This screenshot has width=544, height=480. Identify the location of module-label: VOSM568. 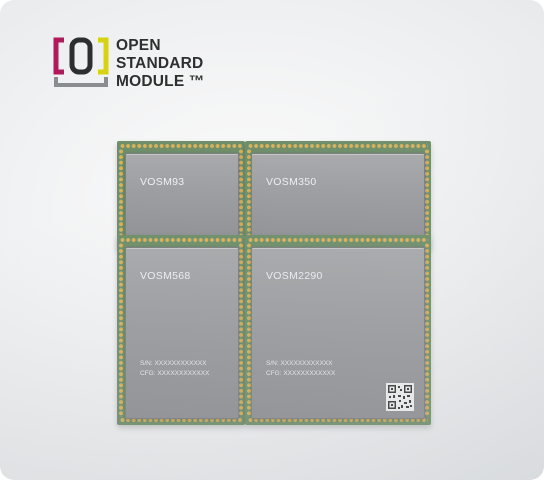
(165, 276).